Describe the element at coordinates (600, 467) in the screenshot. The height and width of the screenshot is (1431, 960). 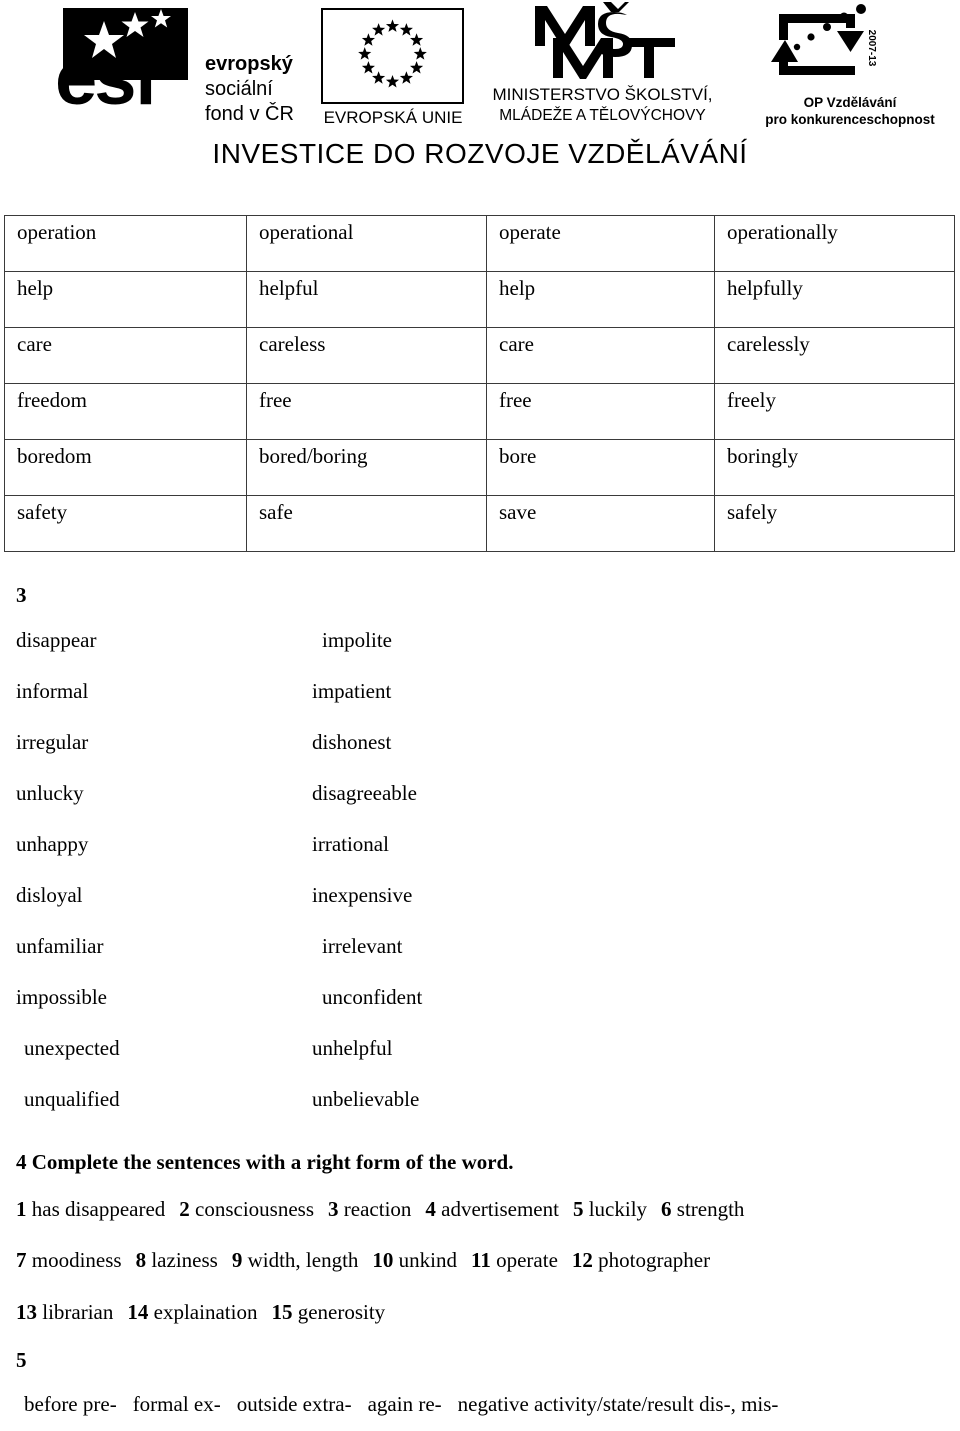
I see `table-cell: bore` at that location.